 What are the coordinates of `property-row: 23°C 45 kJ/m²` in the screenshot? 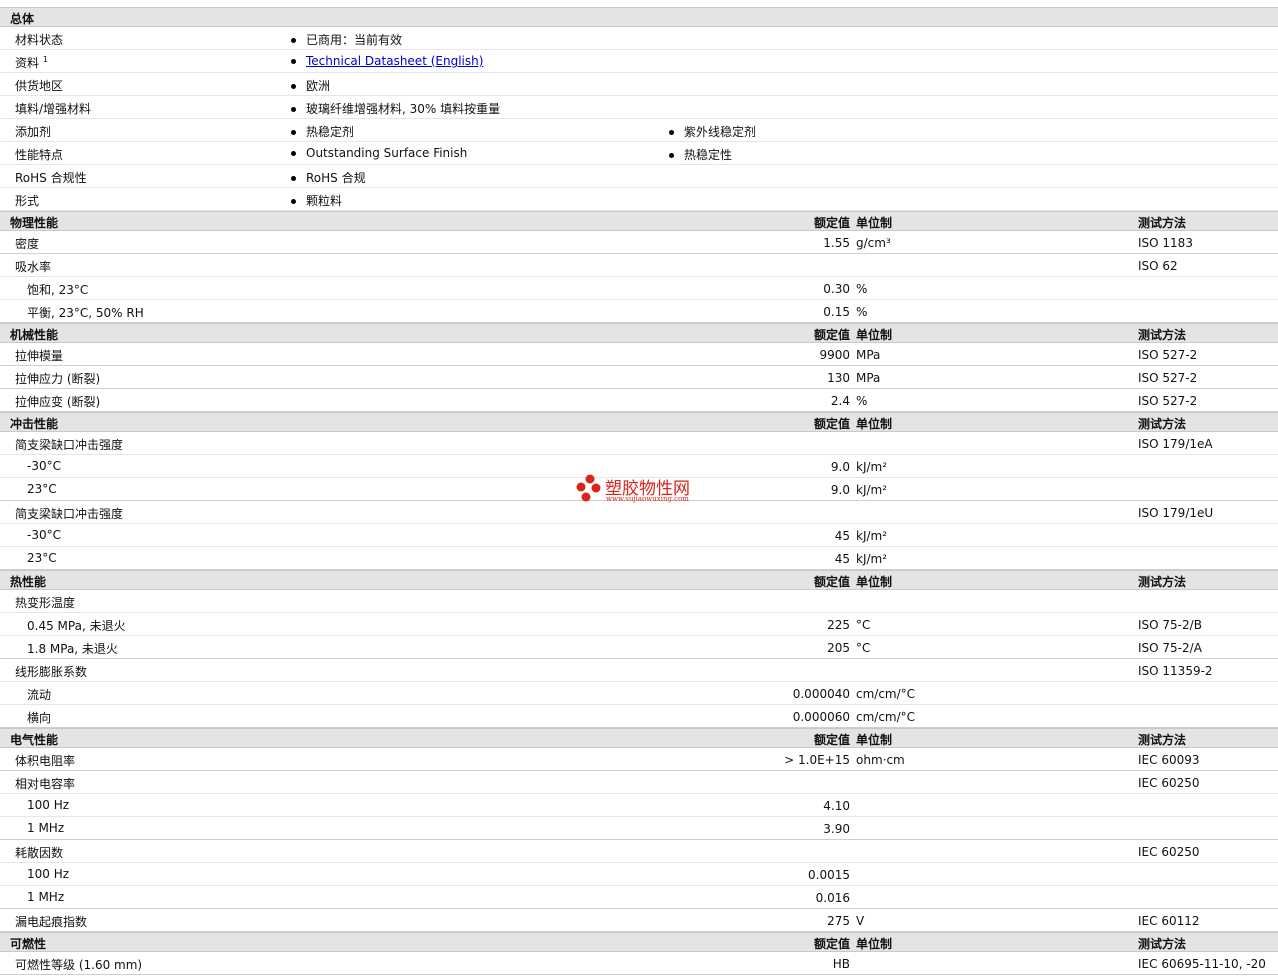 It's located at (639, 558).